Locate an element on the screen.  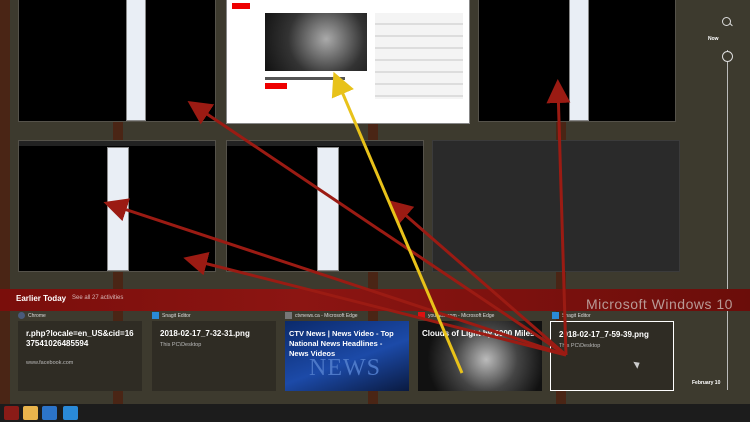
snagit-icon is located at coordinates (70, 413).